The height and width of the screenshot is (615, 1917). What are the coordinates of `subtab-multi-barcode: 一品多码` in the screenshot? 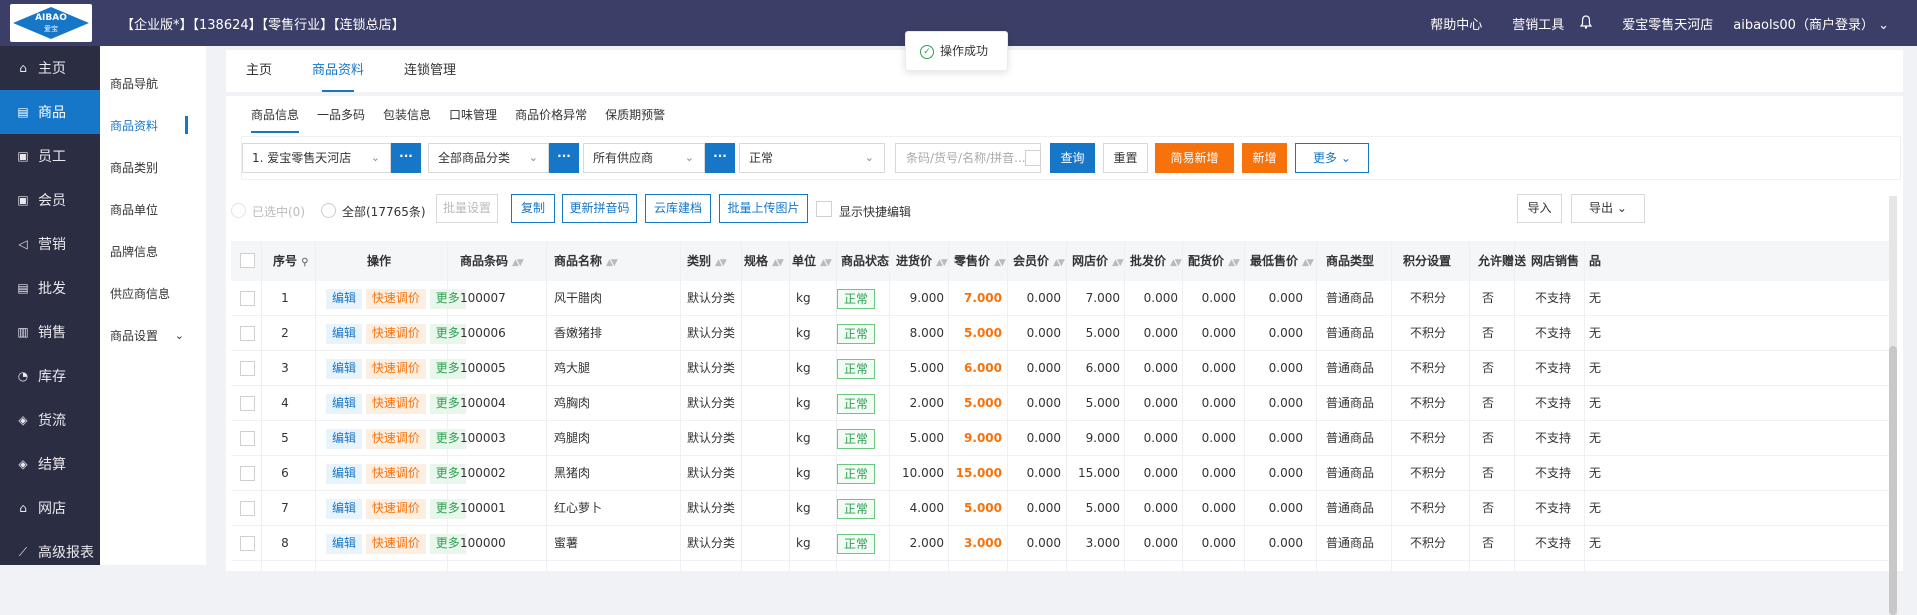 It's located at (341, 119).